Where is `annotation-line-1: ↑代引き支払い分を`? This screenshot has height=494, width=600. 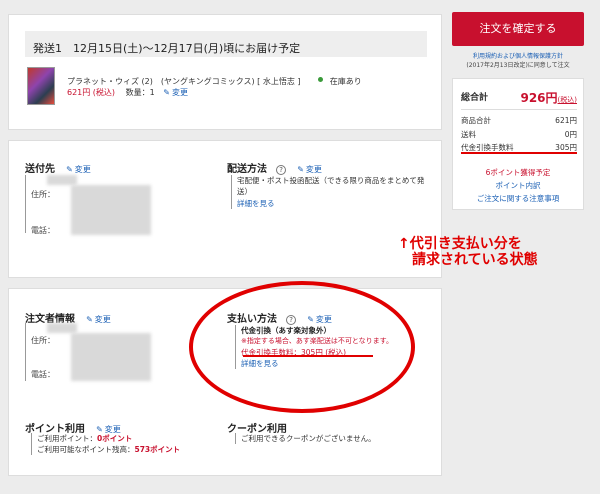 annotation-line-1: ↑代引き支払い分を is located at coordinates (460, 244).